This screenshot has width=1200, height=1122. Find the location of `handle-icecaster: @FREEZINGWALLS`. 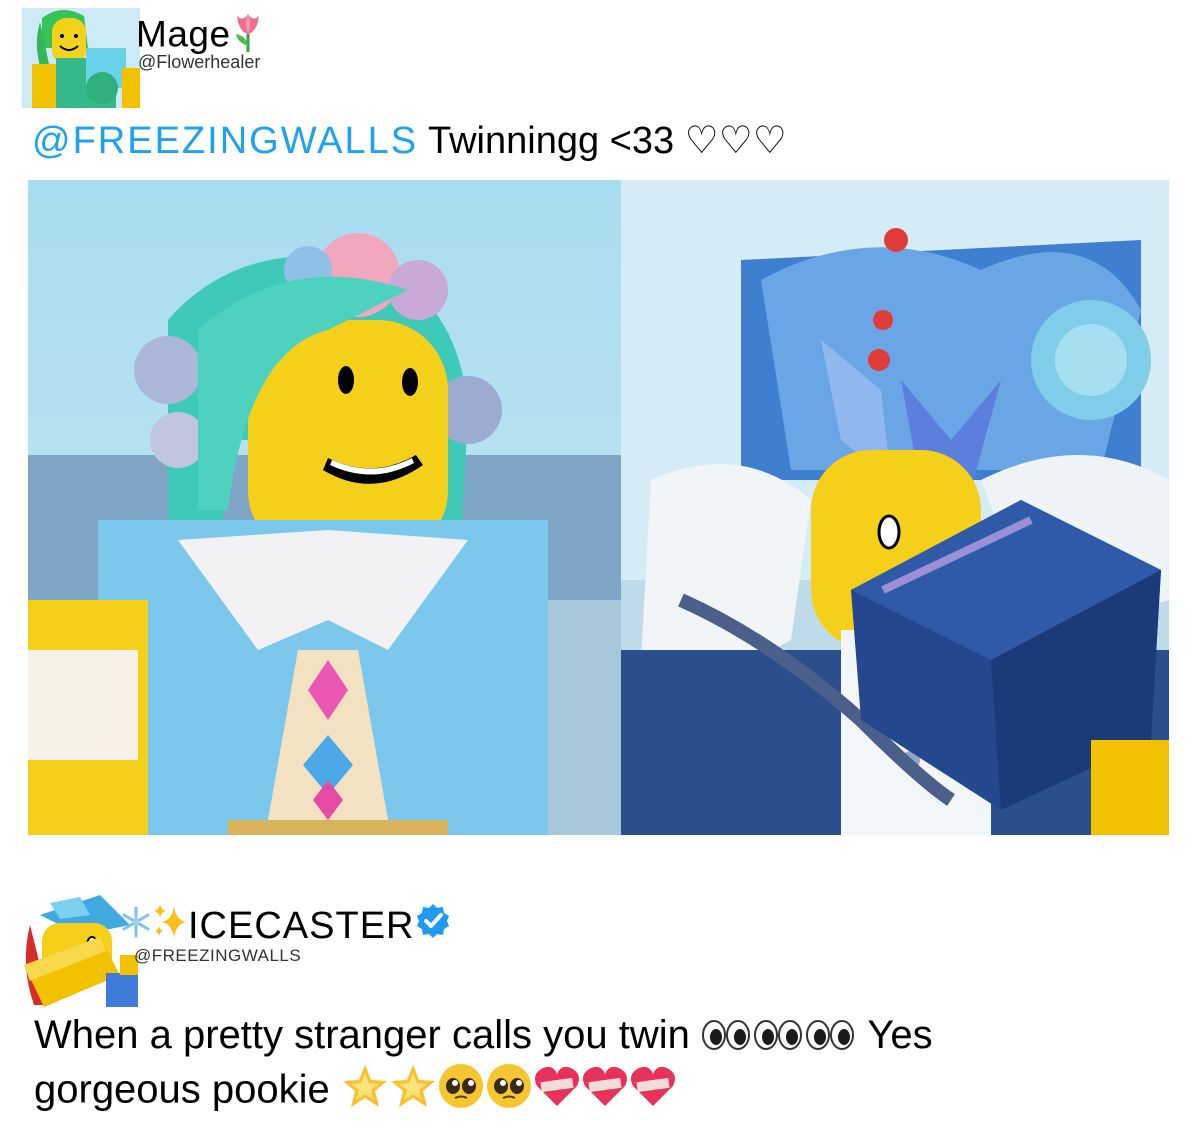

handle-icecaster: @FREEZINGWALLS is located at coordinates (217, 956).